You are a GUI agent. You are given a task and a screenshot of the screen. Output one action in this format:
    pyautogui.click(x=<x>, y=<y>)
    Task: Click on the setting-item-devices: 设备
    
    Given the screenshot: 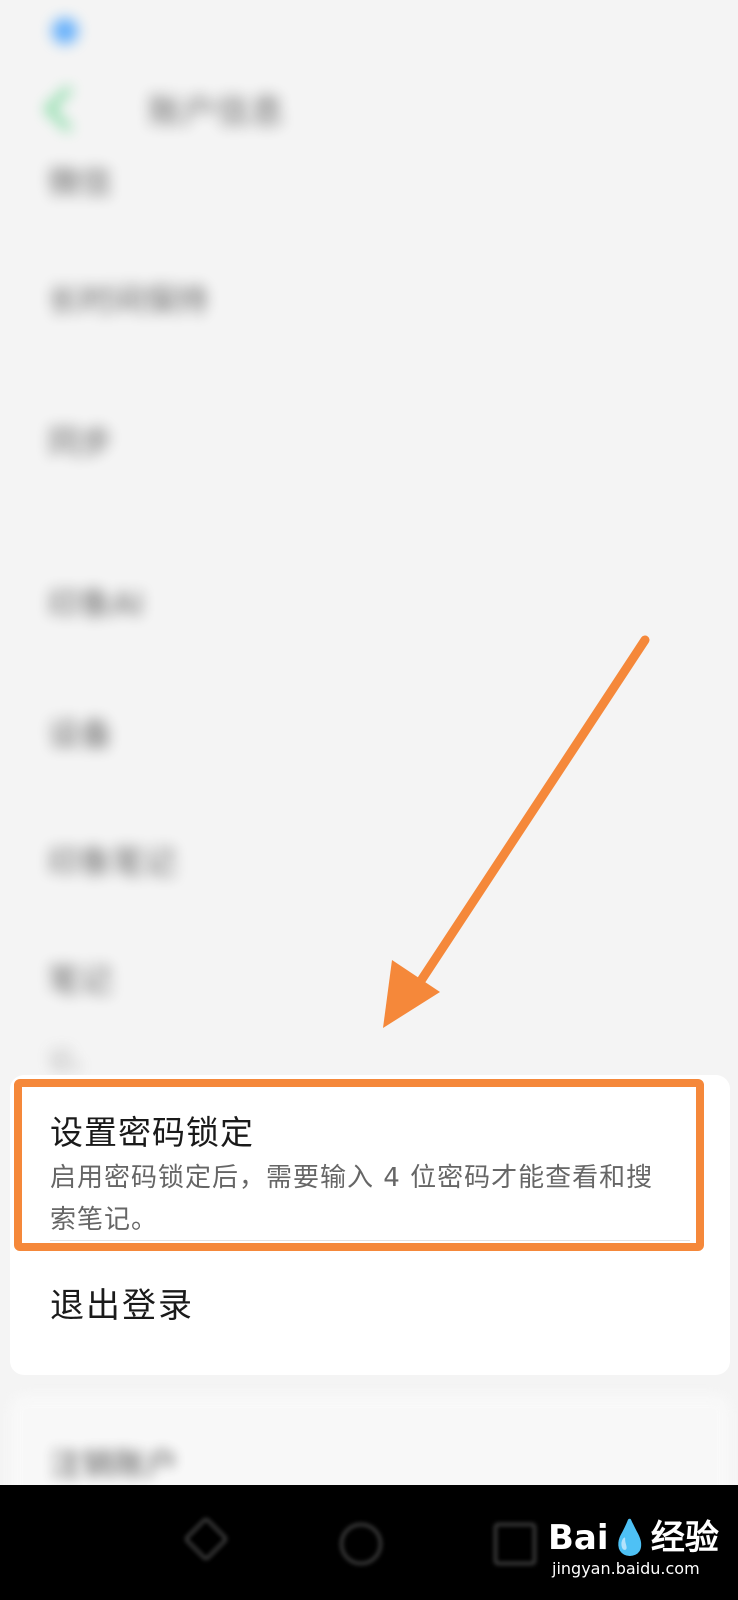 What is the action you would take?
    pyautogui.click(x=368, y=736)
    